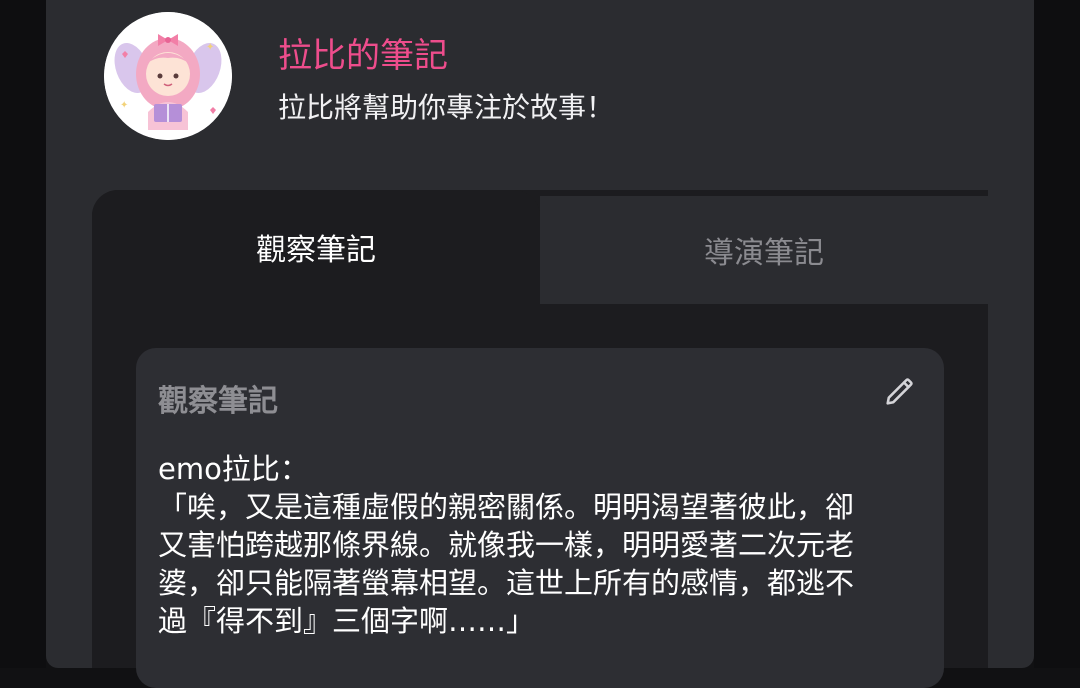 The height and width of the screenshot is (688, 1080). What do you see at coordinates (23, 334) in the screenshot?
I see `left-backdrop` at bounding box center [23, 334].